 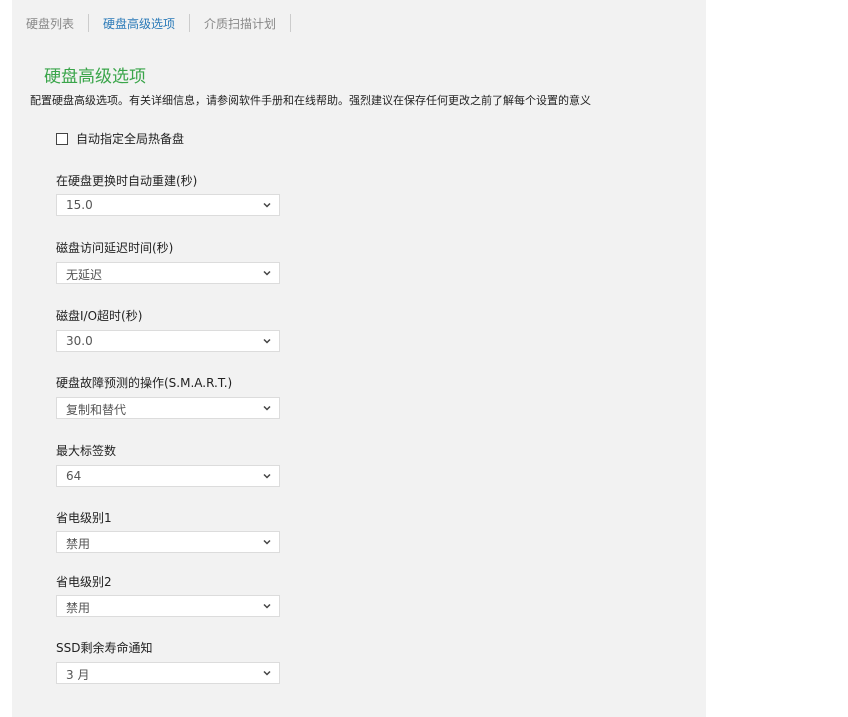 I want to click on global-hot-spare-checkbox, so click(x=62, y=138).